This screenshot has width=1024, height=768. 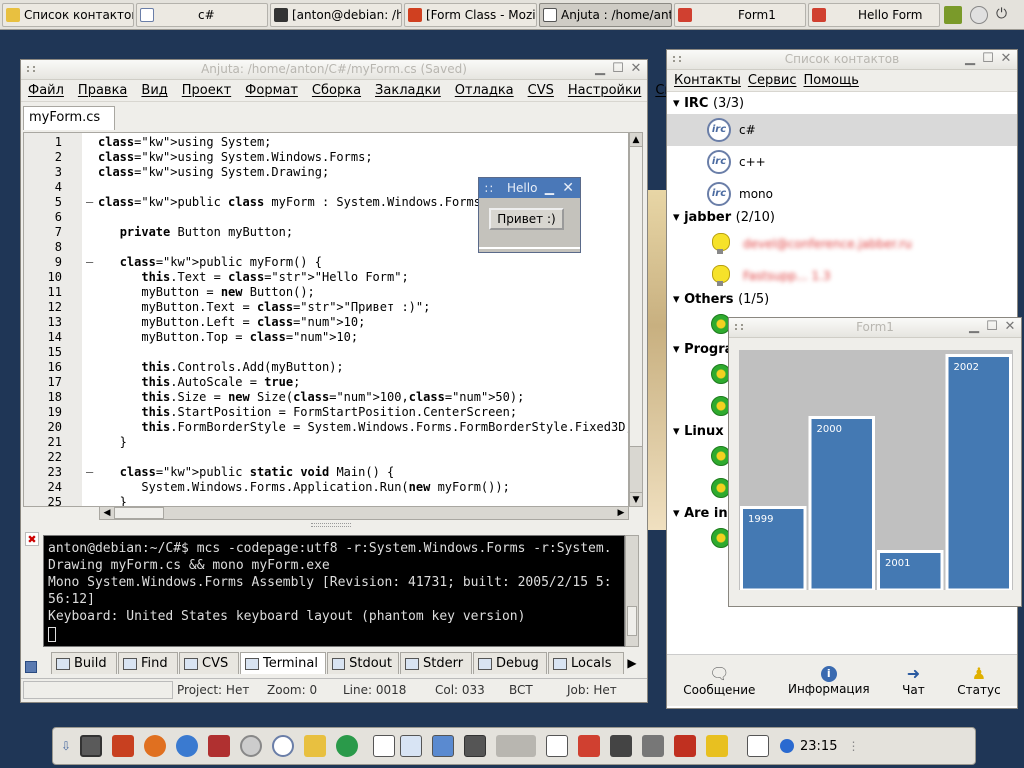 What do you see at coordinates (489, 189) in the screenshot?
I see `window-menu-grip: ∷` at bounding box center [489, 189].